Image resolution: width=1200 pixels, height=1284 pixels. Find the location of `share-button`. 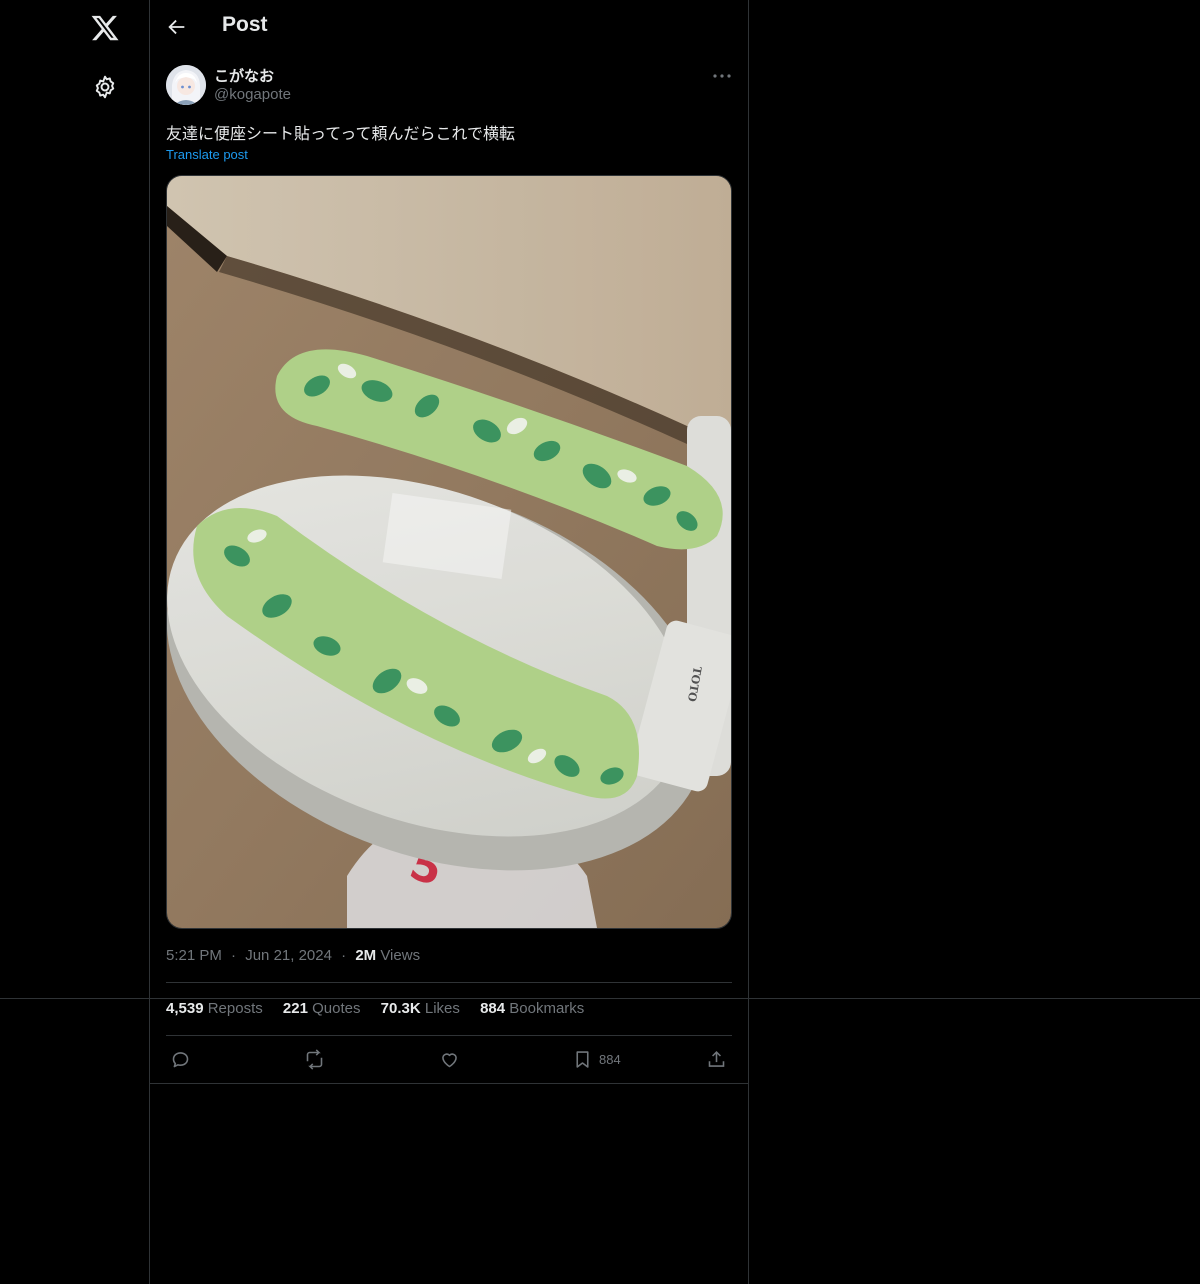

share-button is located at coordinates (716, 1059).